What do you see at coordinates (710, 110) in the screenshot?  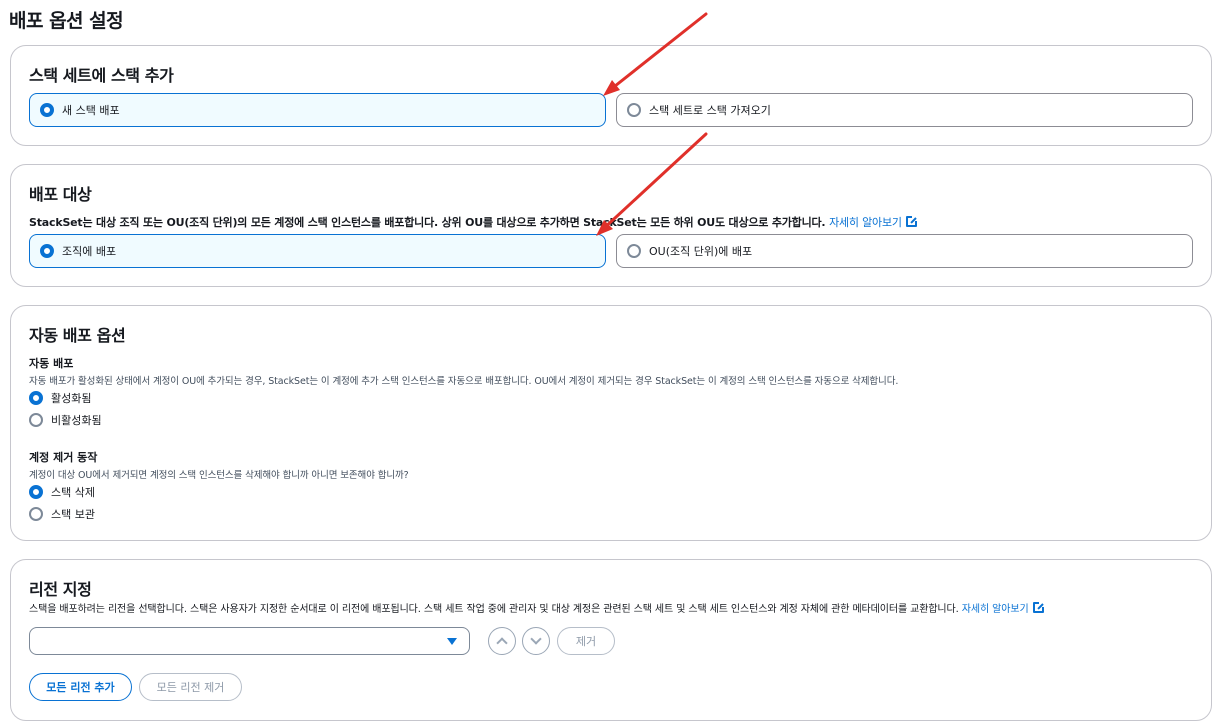 I see `tile-label: 스택 세트로 스택 가져오기` at bounding box center [710, 110].